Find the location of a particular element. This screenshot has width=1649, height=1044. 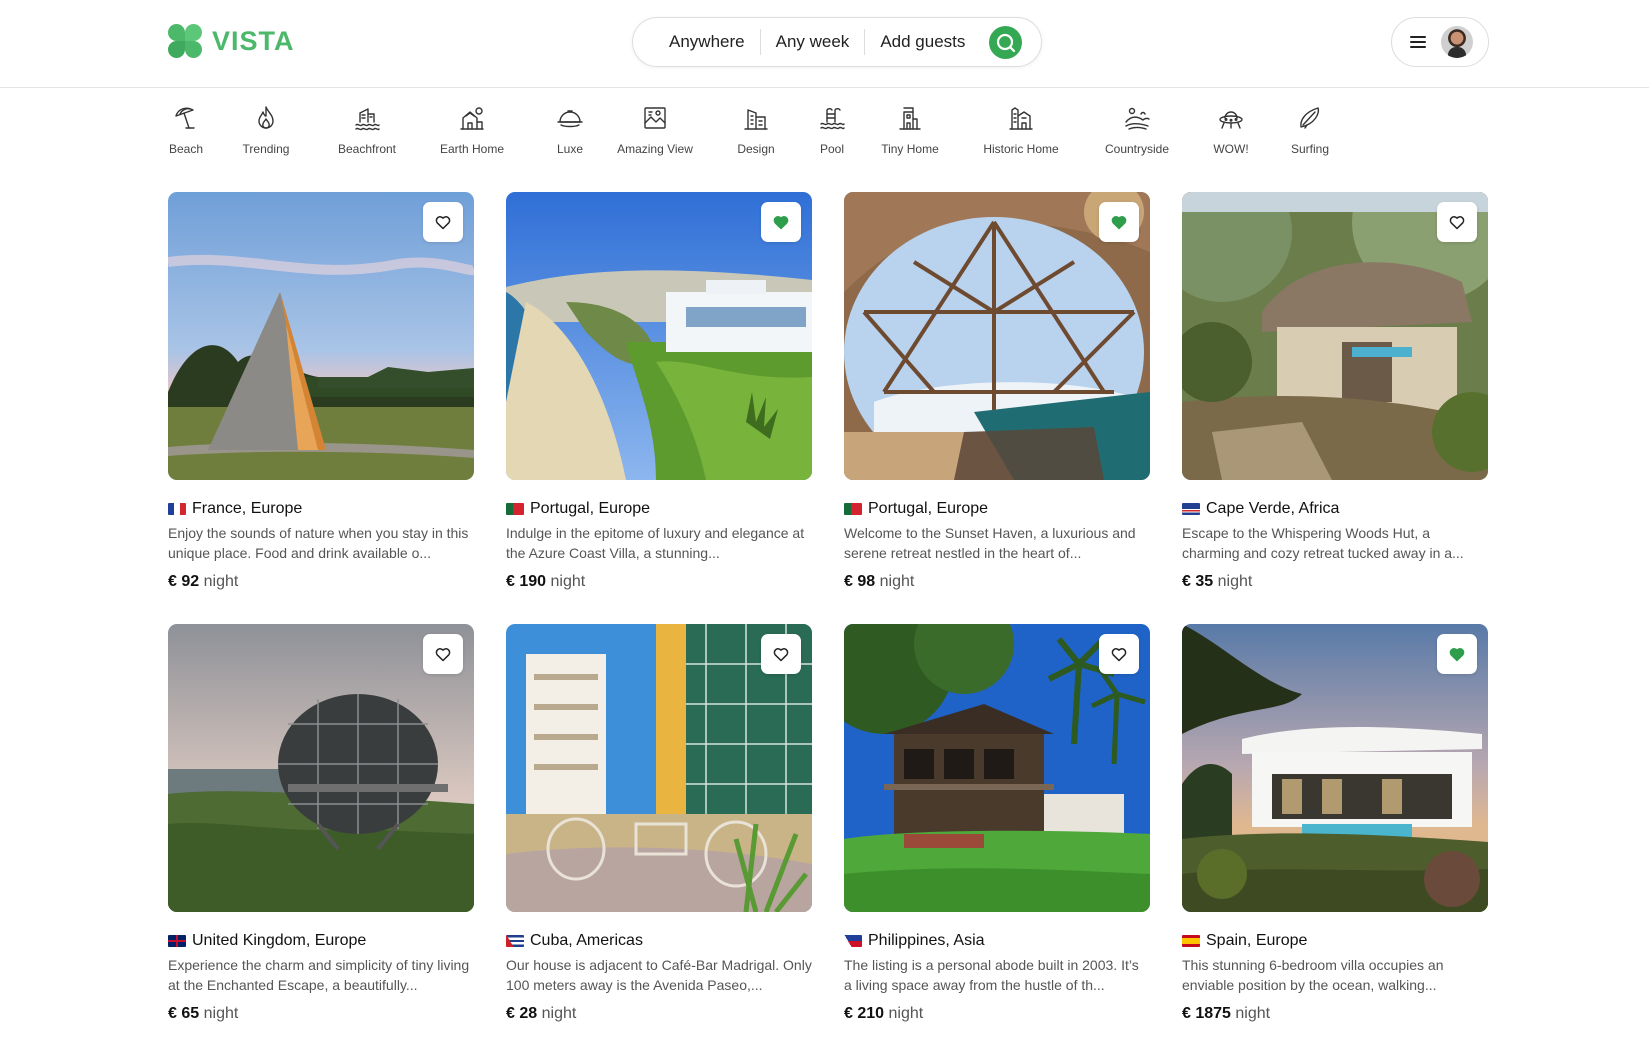

search-button is located at coordinates (1005, 42).